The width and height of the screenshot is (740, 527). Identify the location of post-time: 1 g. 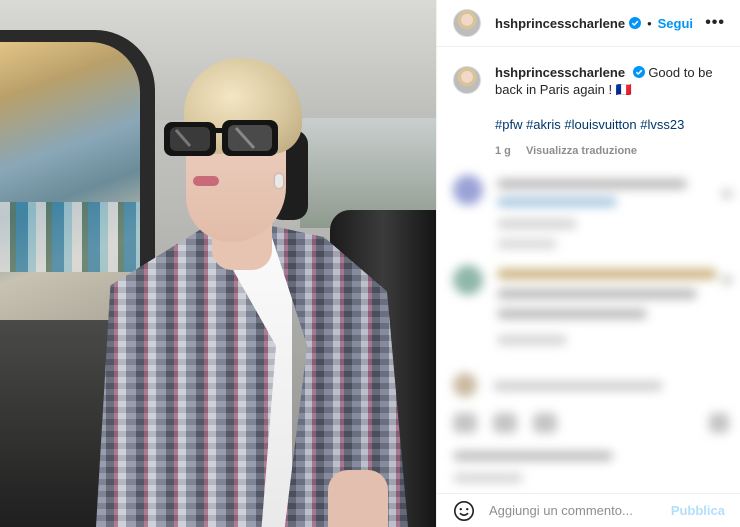
(503, 151).